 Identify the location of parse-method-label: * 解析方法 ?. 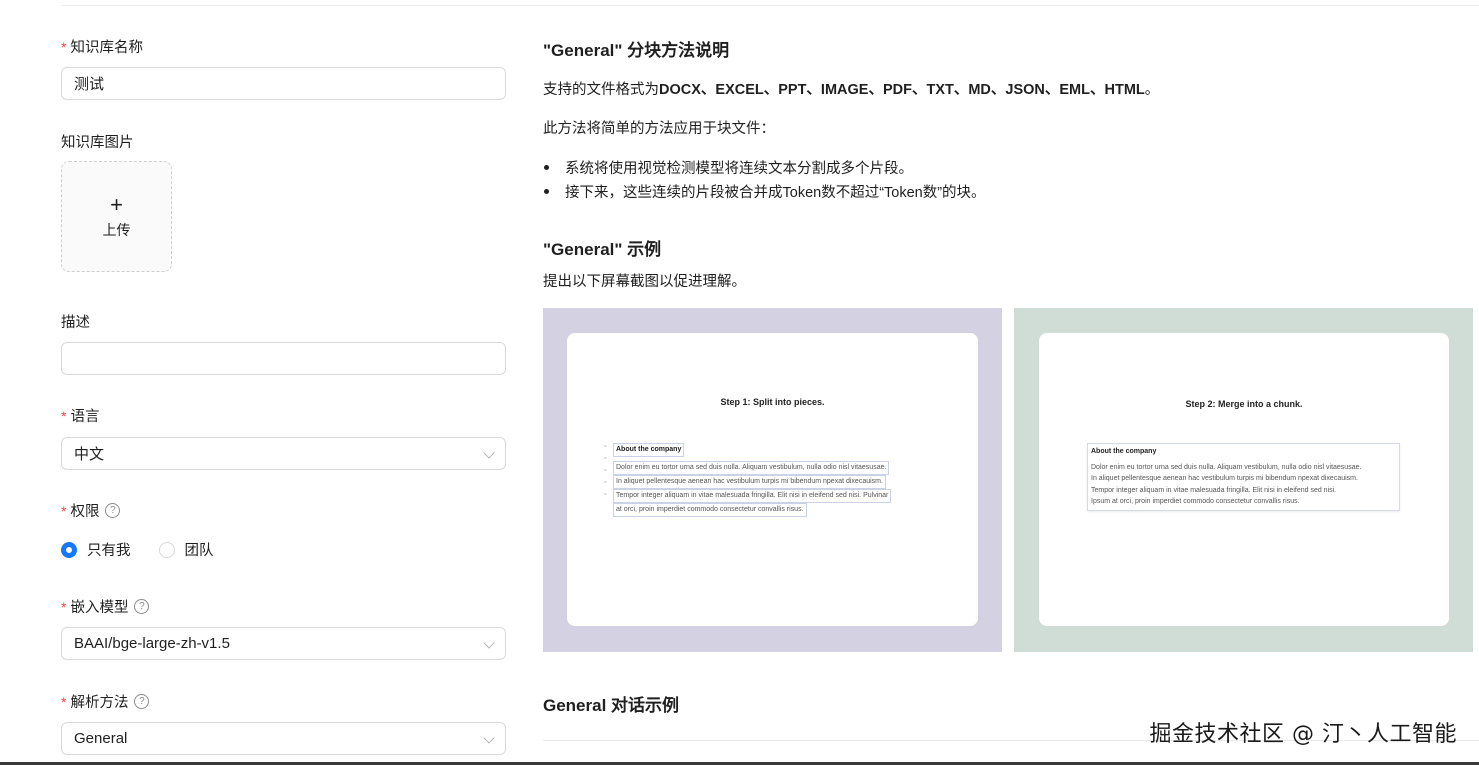
(105, 701).